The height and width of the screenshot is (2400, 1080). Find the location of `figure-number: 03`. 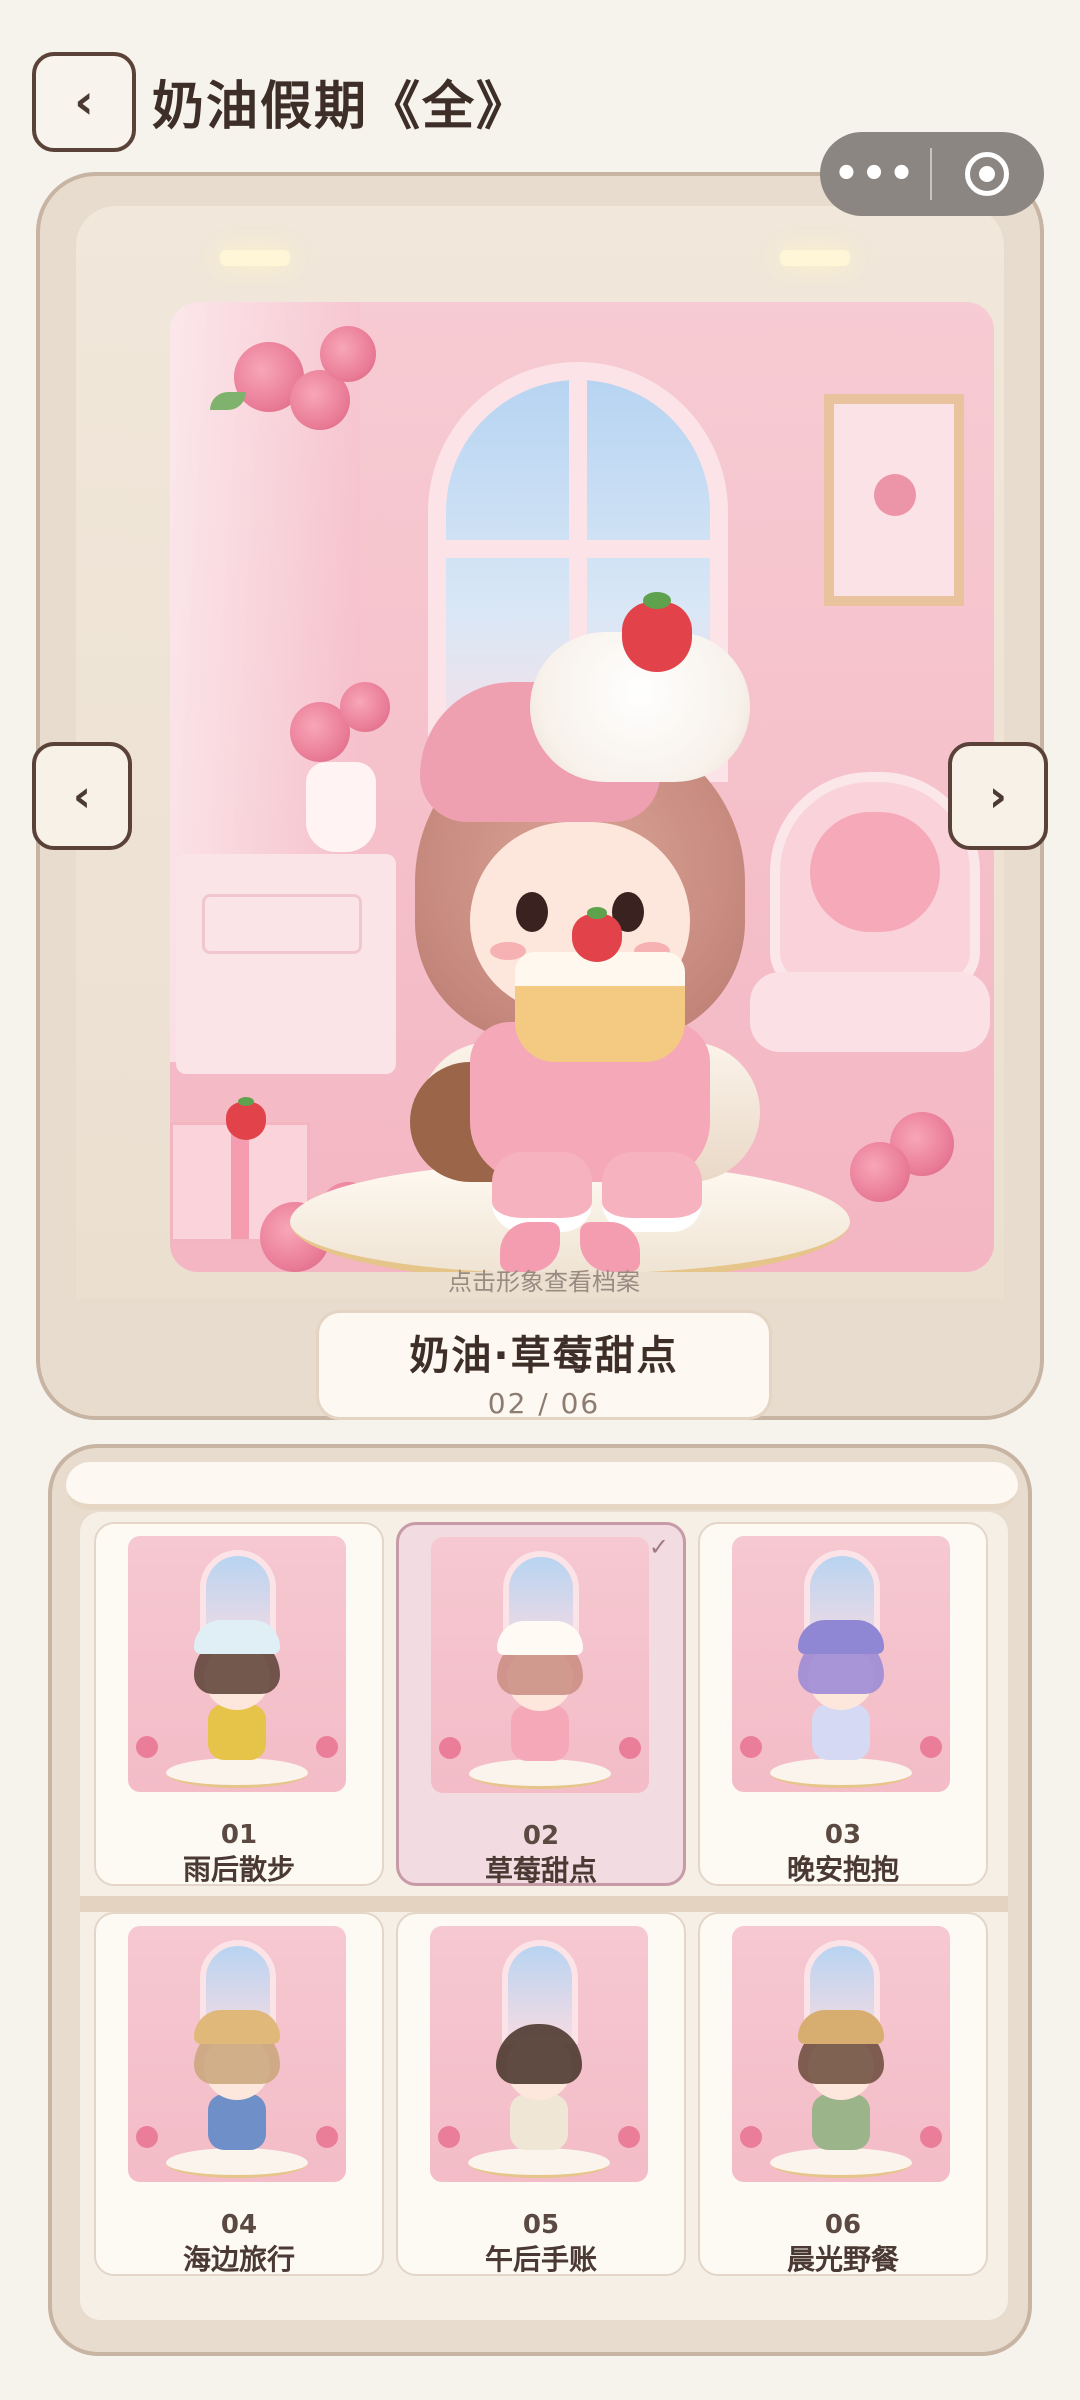

figure-number: 03 is located at coordinates (843, 1835).